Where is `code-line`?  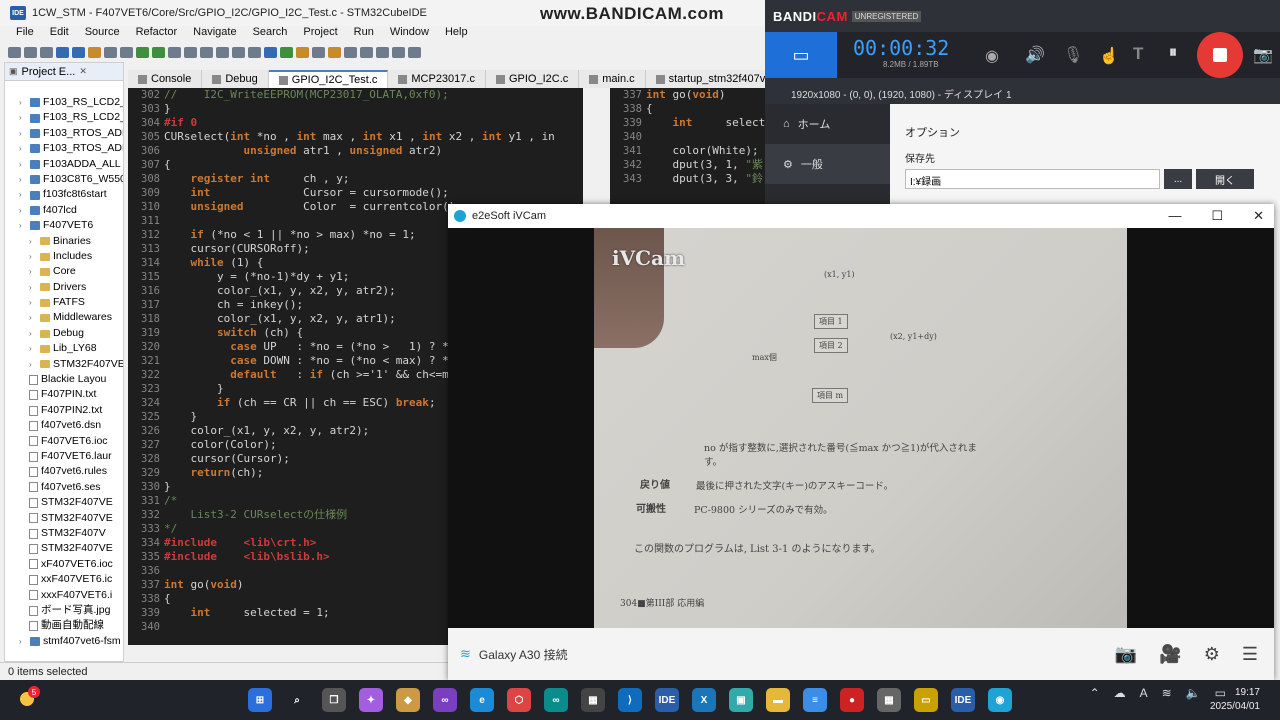 code-line is located at coordinates (705, 137).